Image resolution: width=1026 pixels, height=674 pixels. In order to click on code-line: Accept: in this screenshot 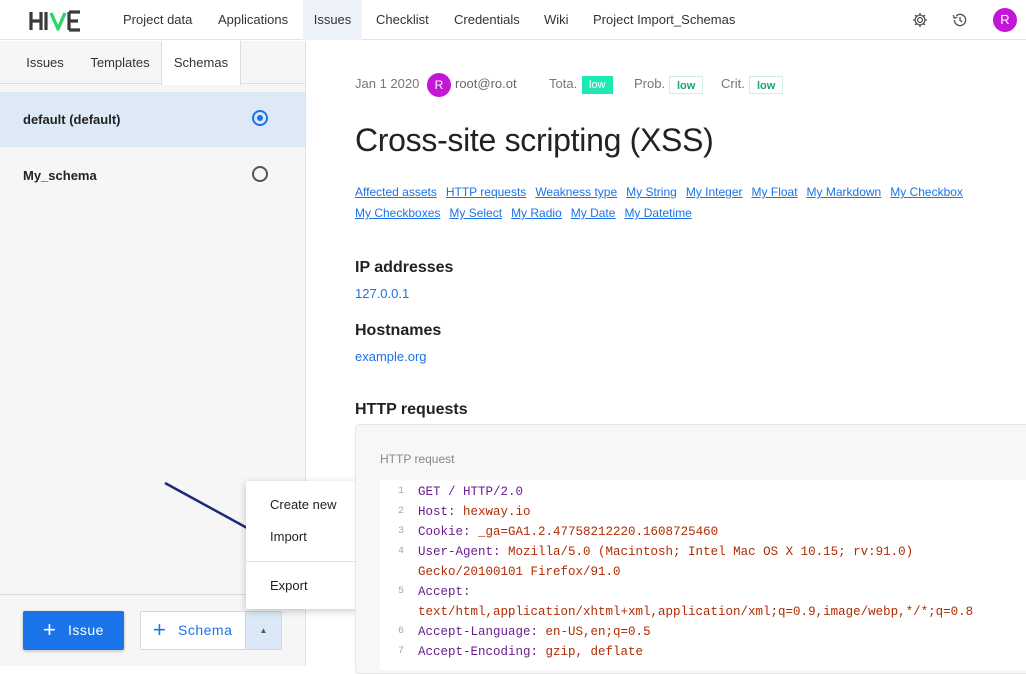, I will do `click(444, 592)`.